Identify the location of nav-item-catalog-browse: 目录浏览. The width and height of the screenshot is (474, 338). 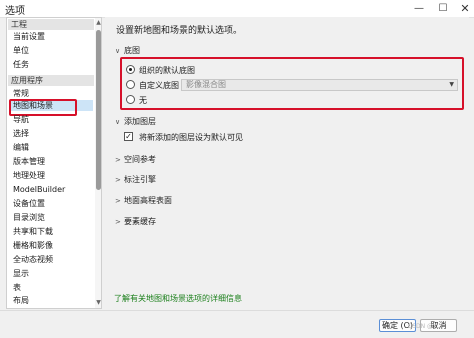
(29, 217).